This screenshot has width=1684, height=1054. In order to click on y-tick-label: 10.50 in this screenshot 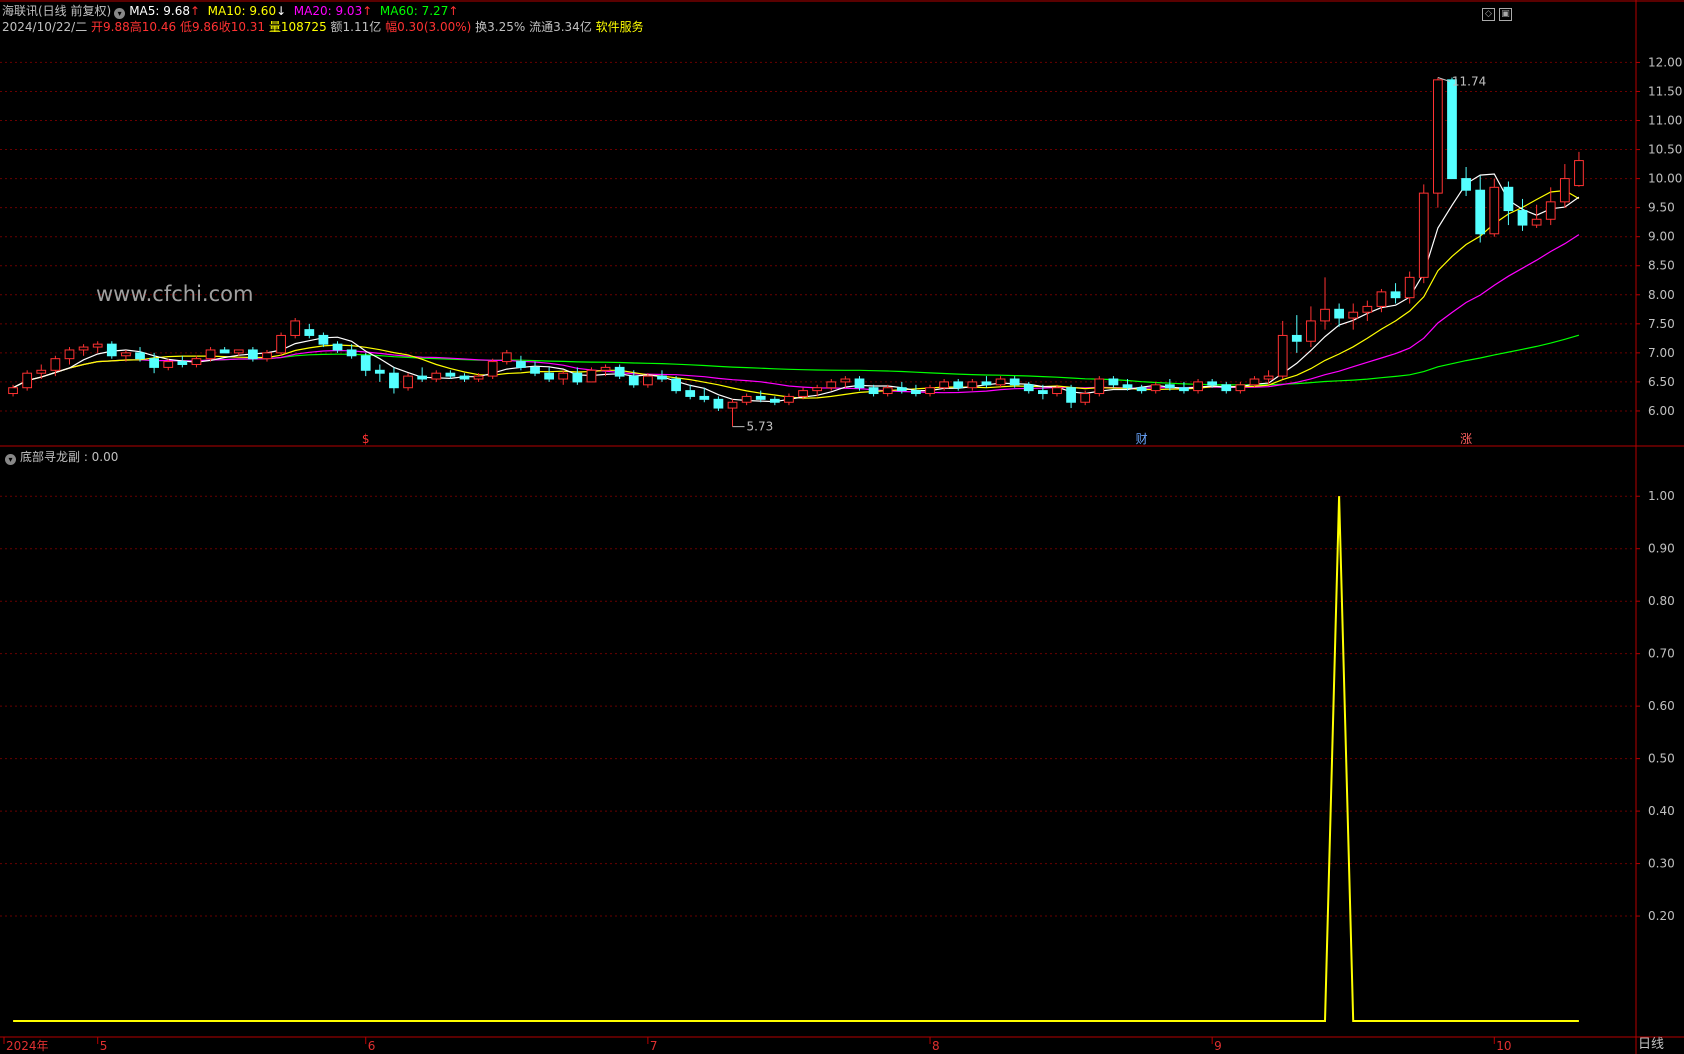, I will do `click(1665, 150)`.